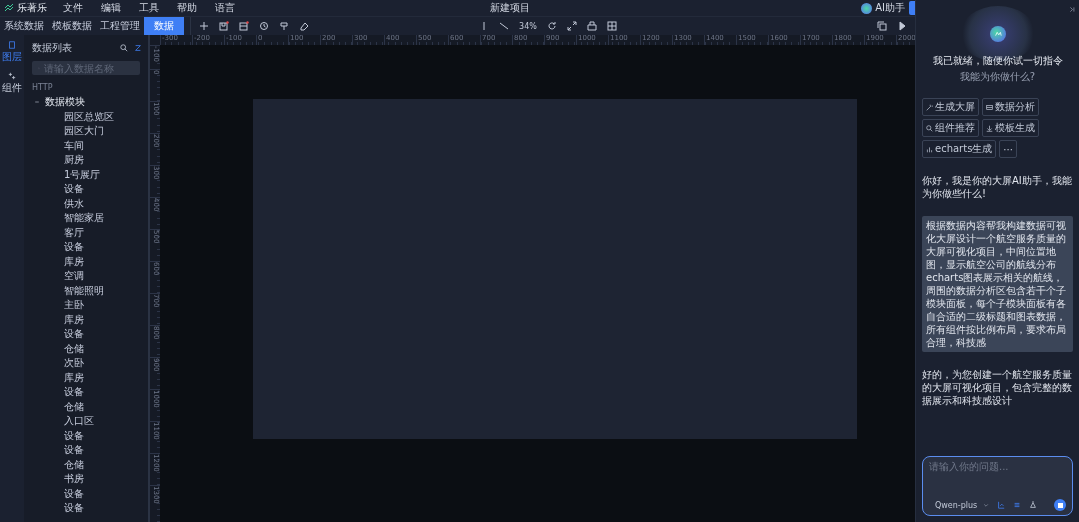 The height and width of the screenshot is (522, 1079). I want to click on menu-item: 编辑, so click(111, 8).